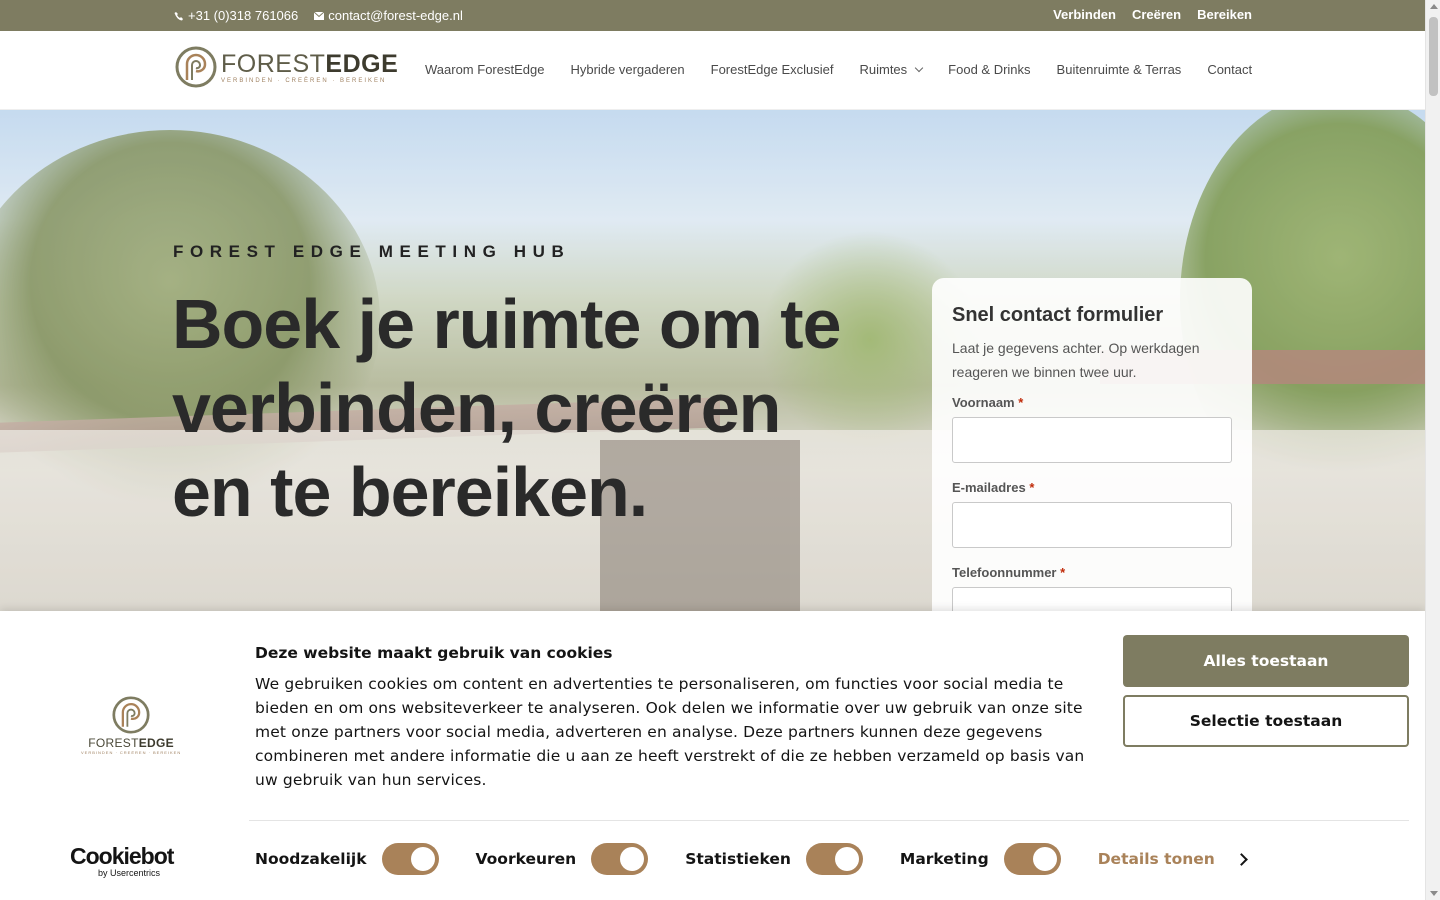  Describe the element at coordinates (1058, 315) in the screenshot. I see `form-title: Snel contact formulier` at that location.